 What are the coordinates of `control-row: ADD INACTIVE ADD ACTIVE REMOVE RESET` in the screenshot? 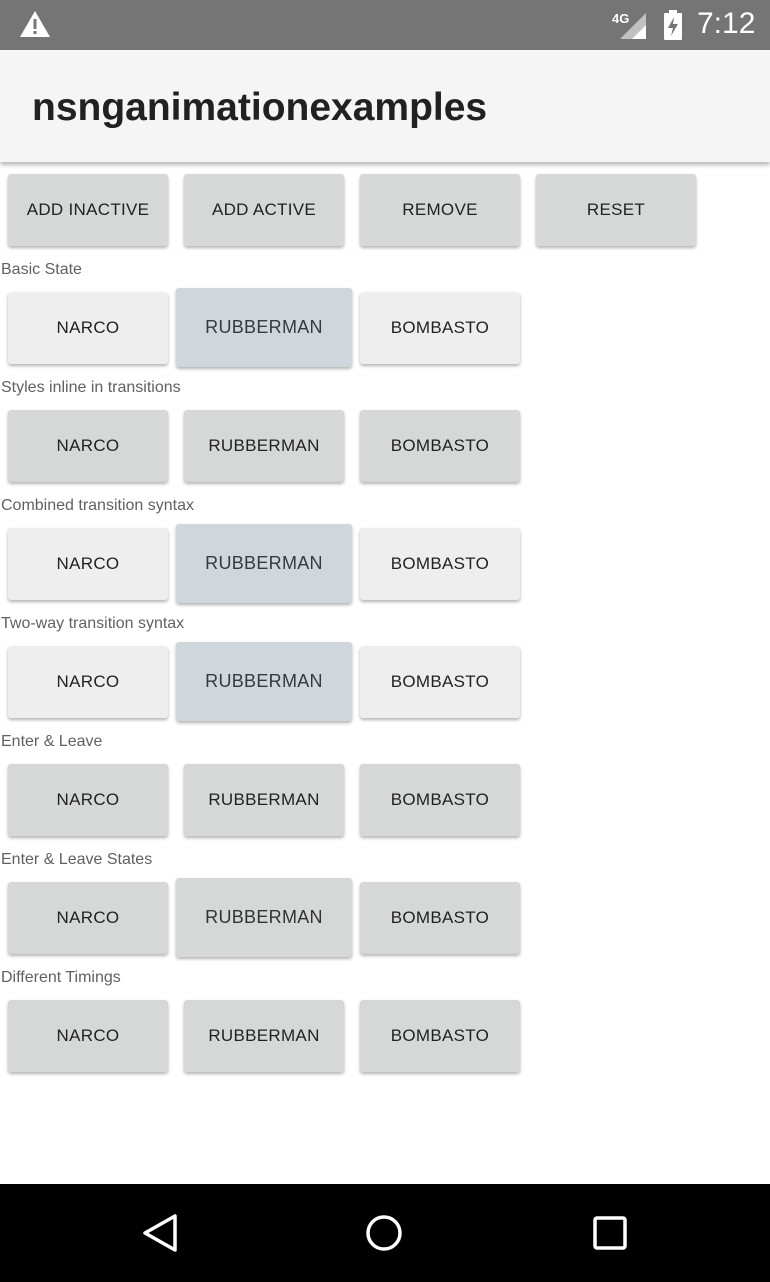 It's located at (385, 211).